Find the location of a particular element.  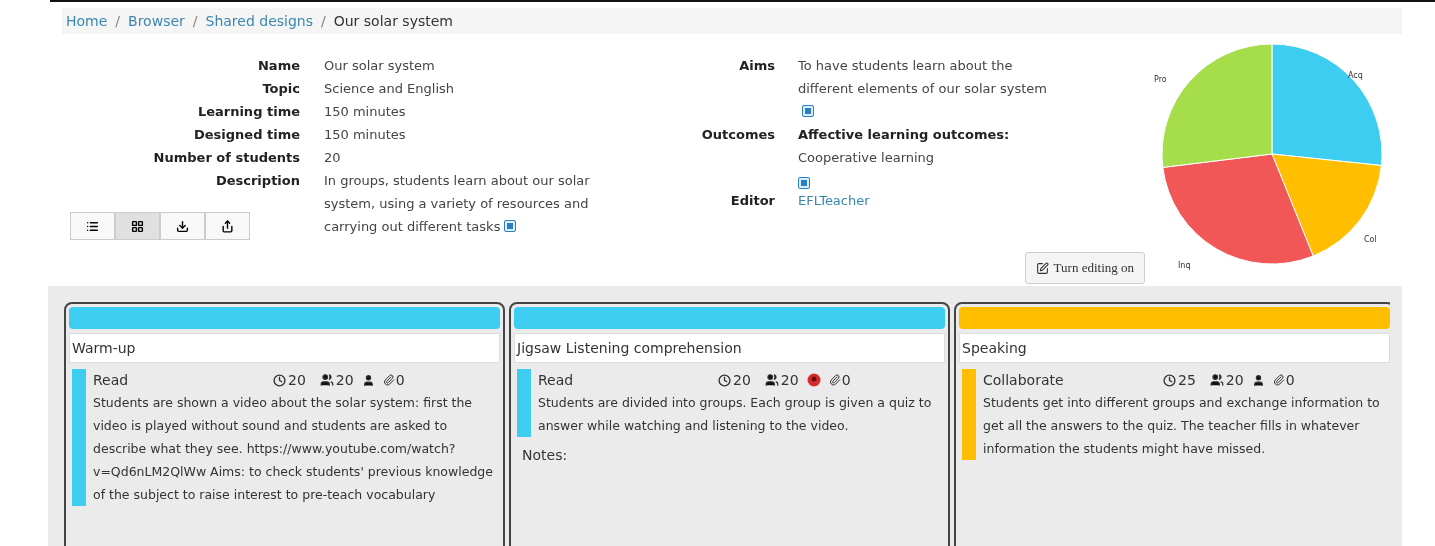

detail-label: Description is located at coordinates (257, 181).